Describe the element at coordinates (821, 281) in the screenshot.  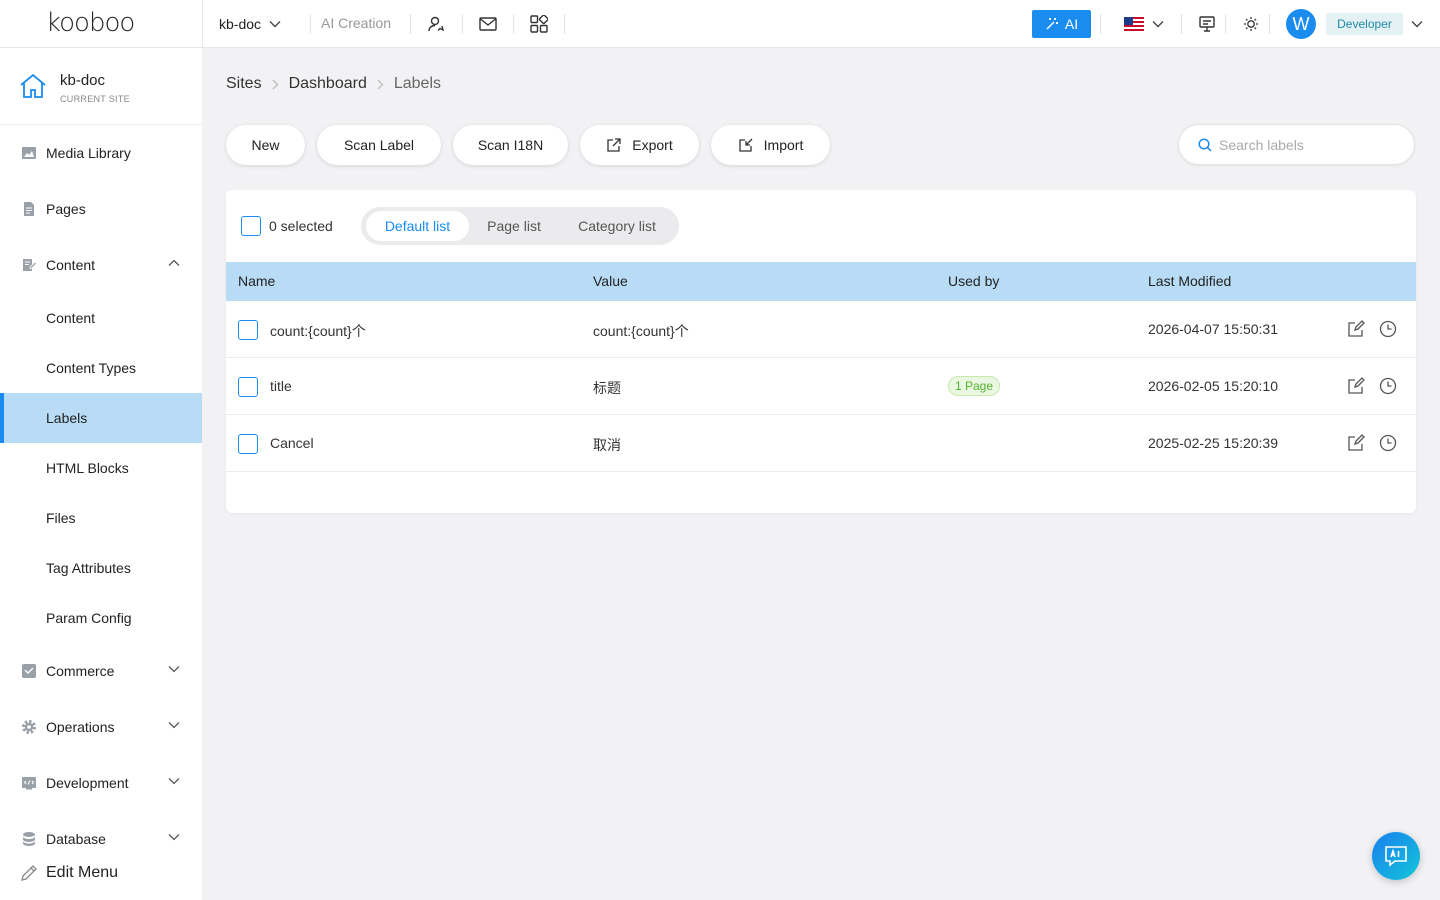
I see `table-header: Name Value Used by Last Modified` at that location.